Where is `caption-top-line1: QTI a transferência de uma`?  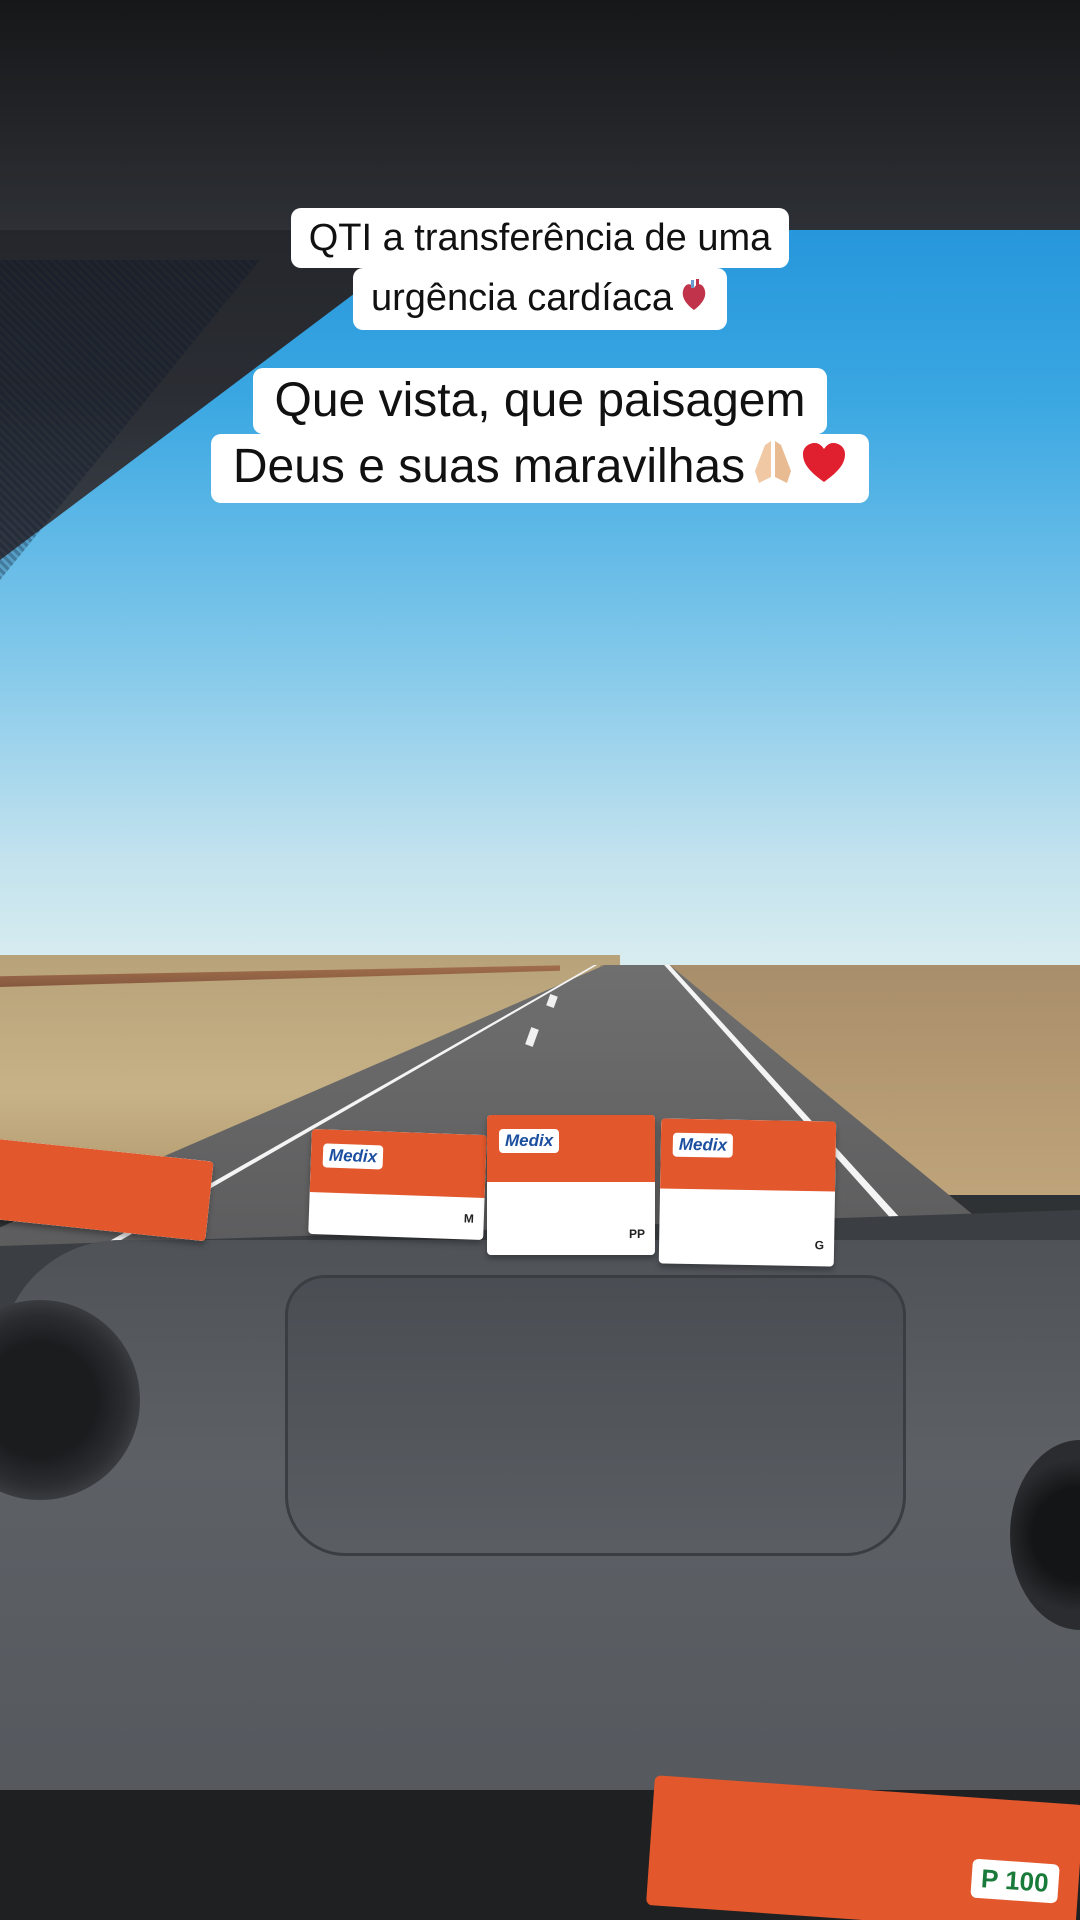 caption-top-line1: QTI a transferência de uma is located at coordinates (540, 238).